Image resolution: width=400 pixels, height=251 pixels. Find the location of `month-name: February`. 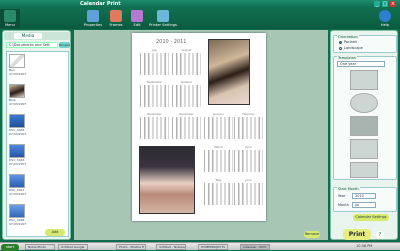

month-name: February is located at coordinates (248, 114).